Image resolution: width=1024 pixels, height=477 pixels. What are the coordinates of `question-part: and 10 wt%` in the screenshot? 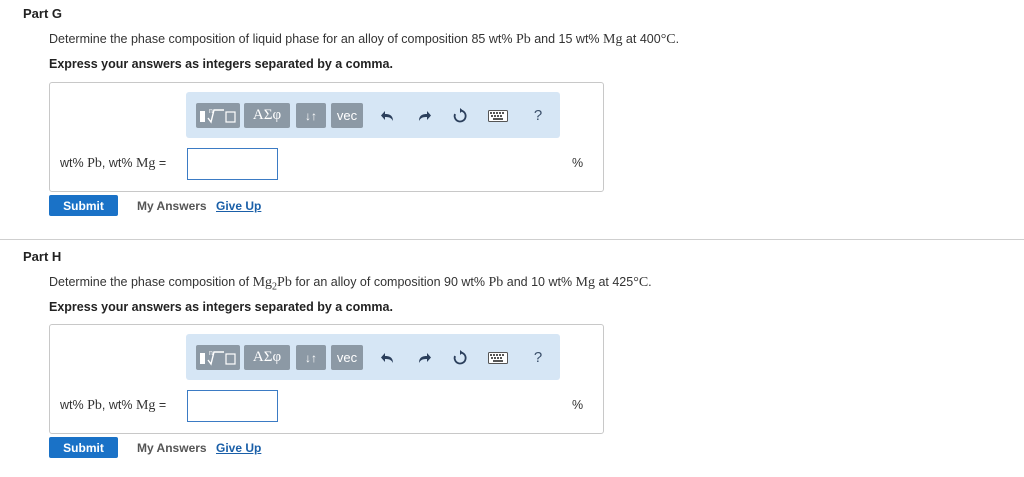 It's located at (539, 282).